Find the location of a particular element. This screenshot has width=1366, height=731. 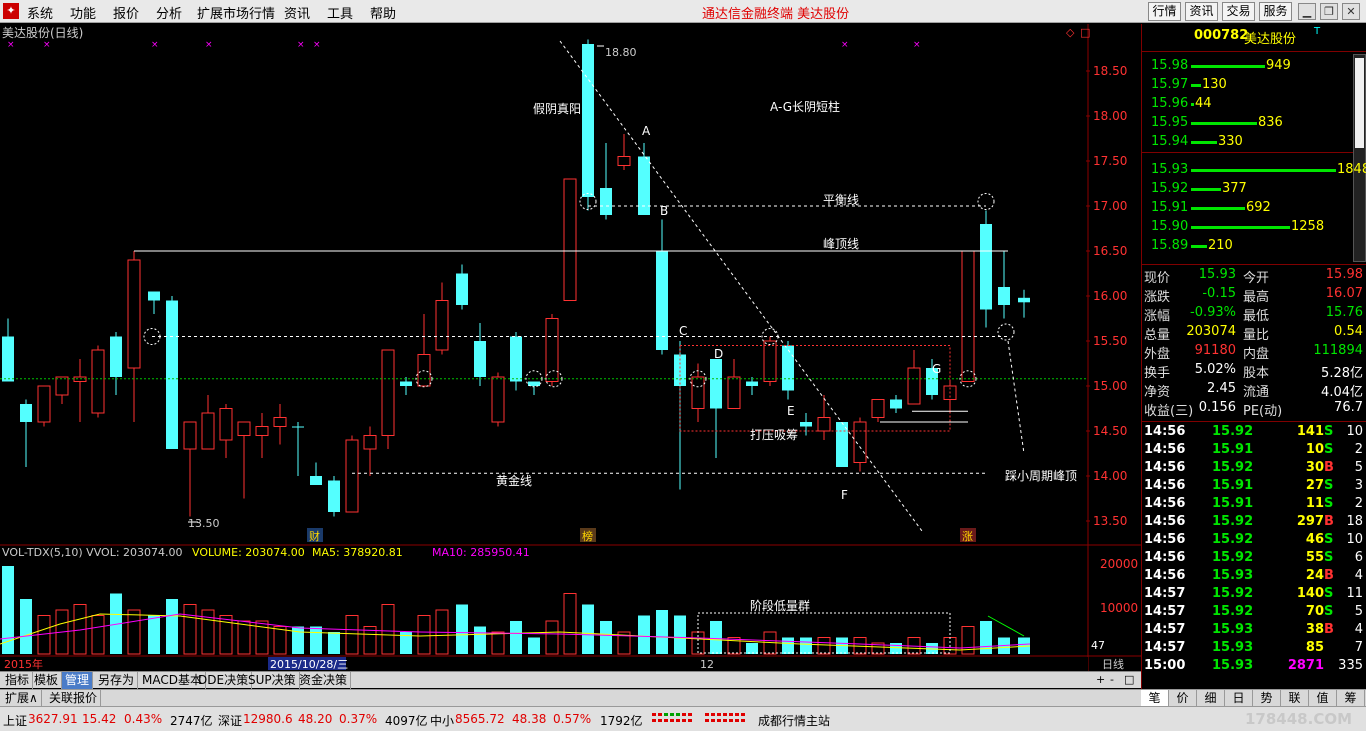

stat-label: 涨跌 is located at coordinates (1157, 297).